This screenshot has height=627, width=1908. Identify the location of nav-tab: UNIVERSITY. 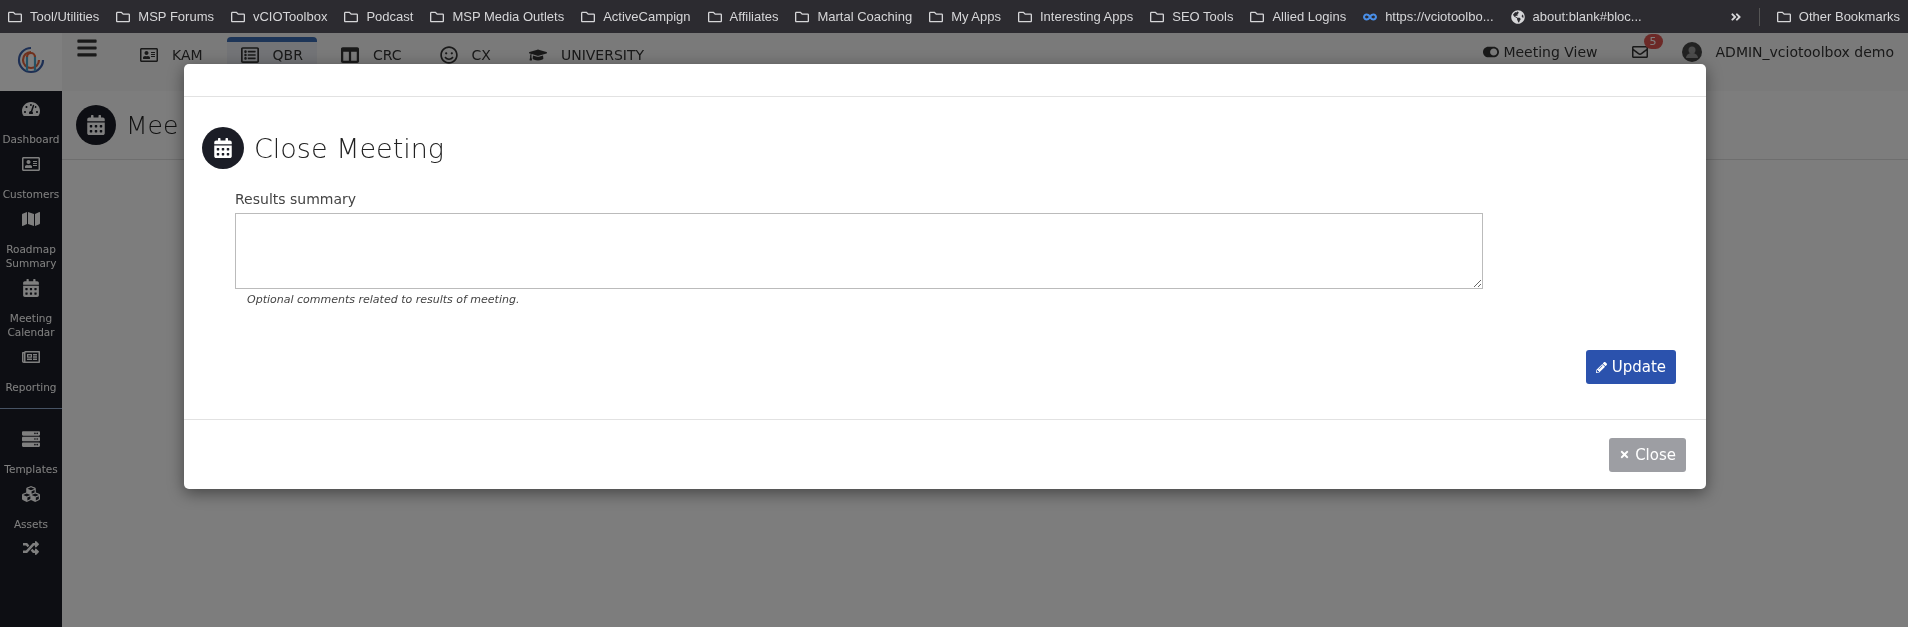
(586, 52).